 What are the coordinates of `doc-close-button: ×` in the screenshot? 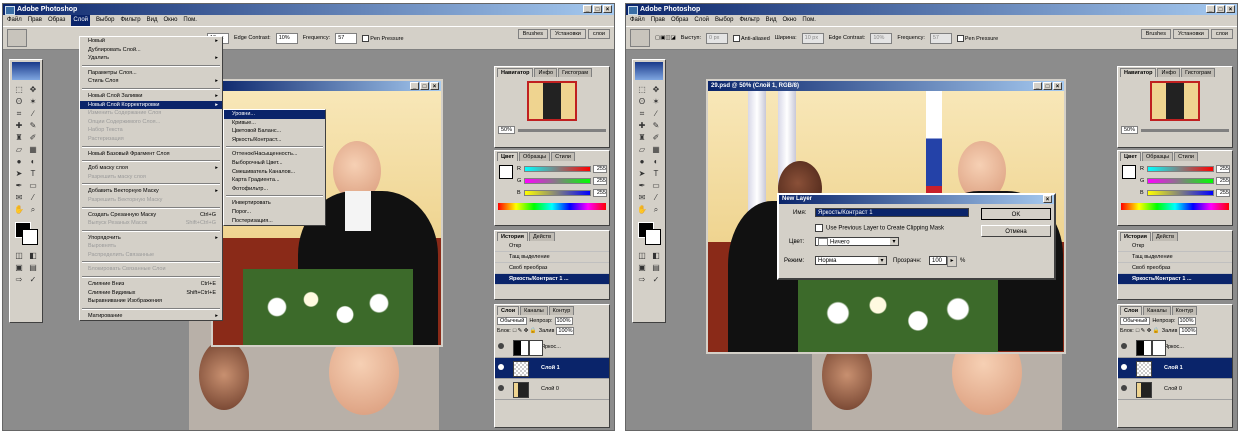 It's located at (434, 86).